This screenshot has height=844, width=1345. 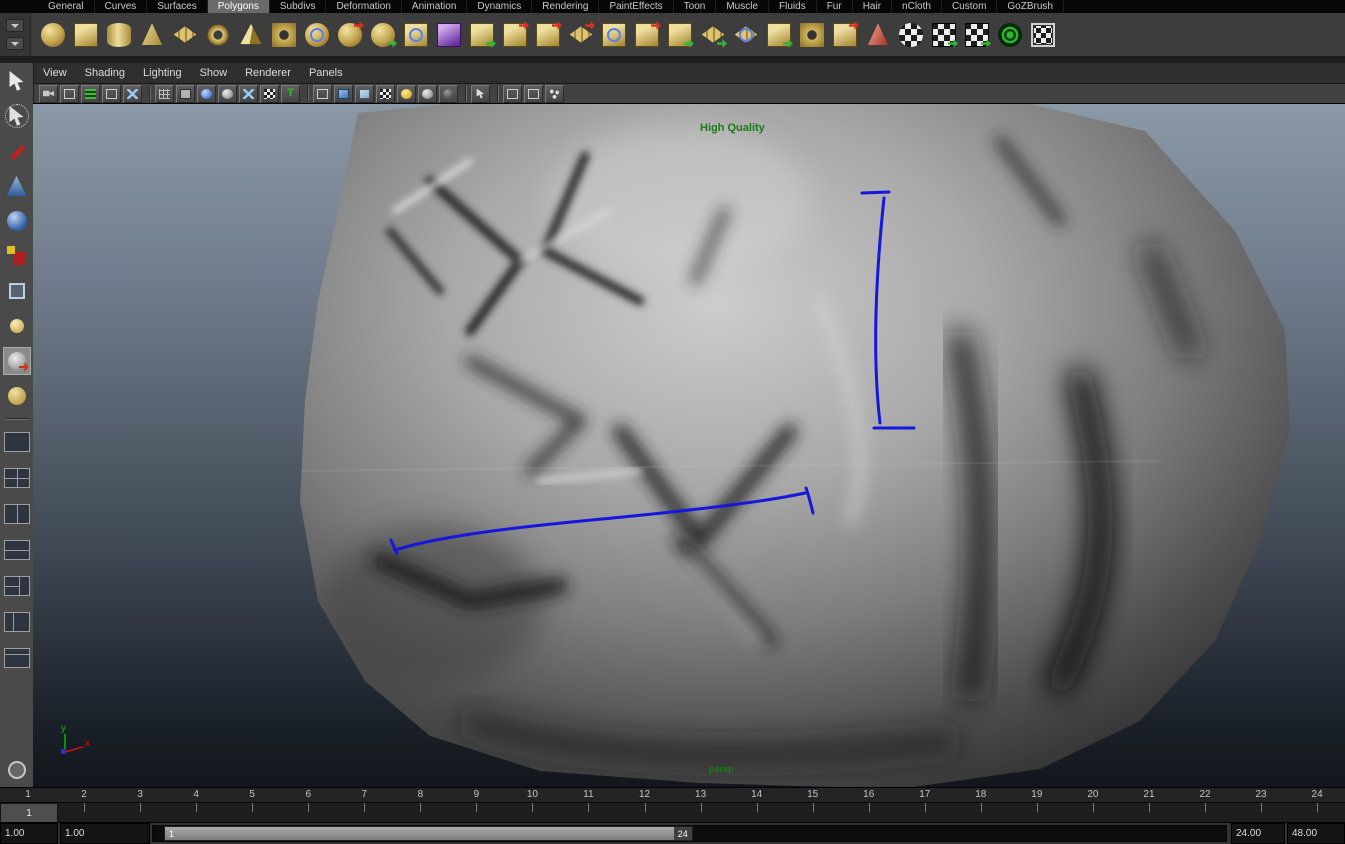 I want to click on image-plane-icon, so click(x=90, y=93).